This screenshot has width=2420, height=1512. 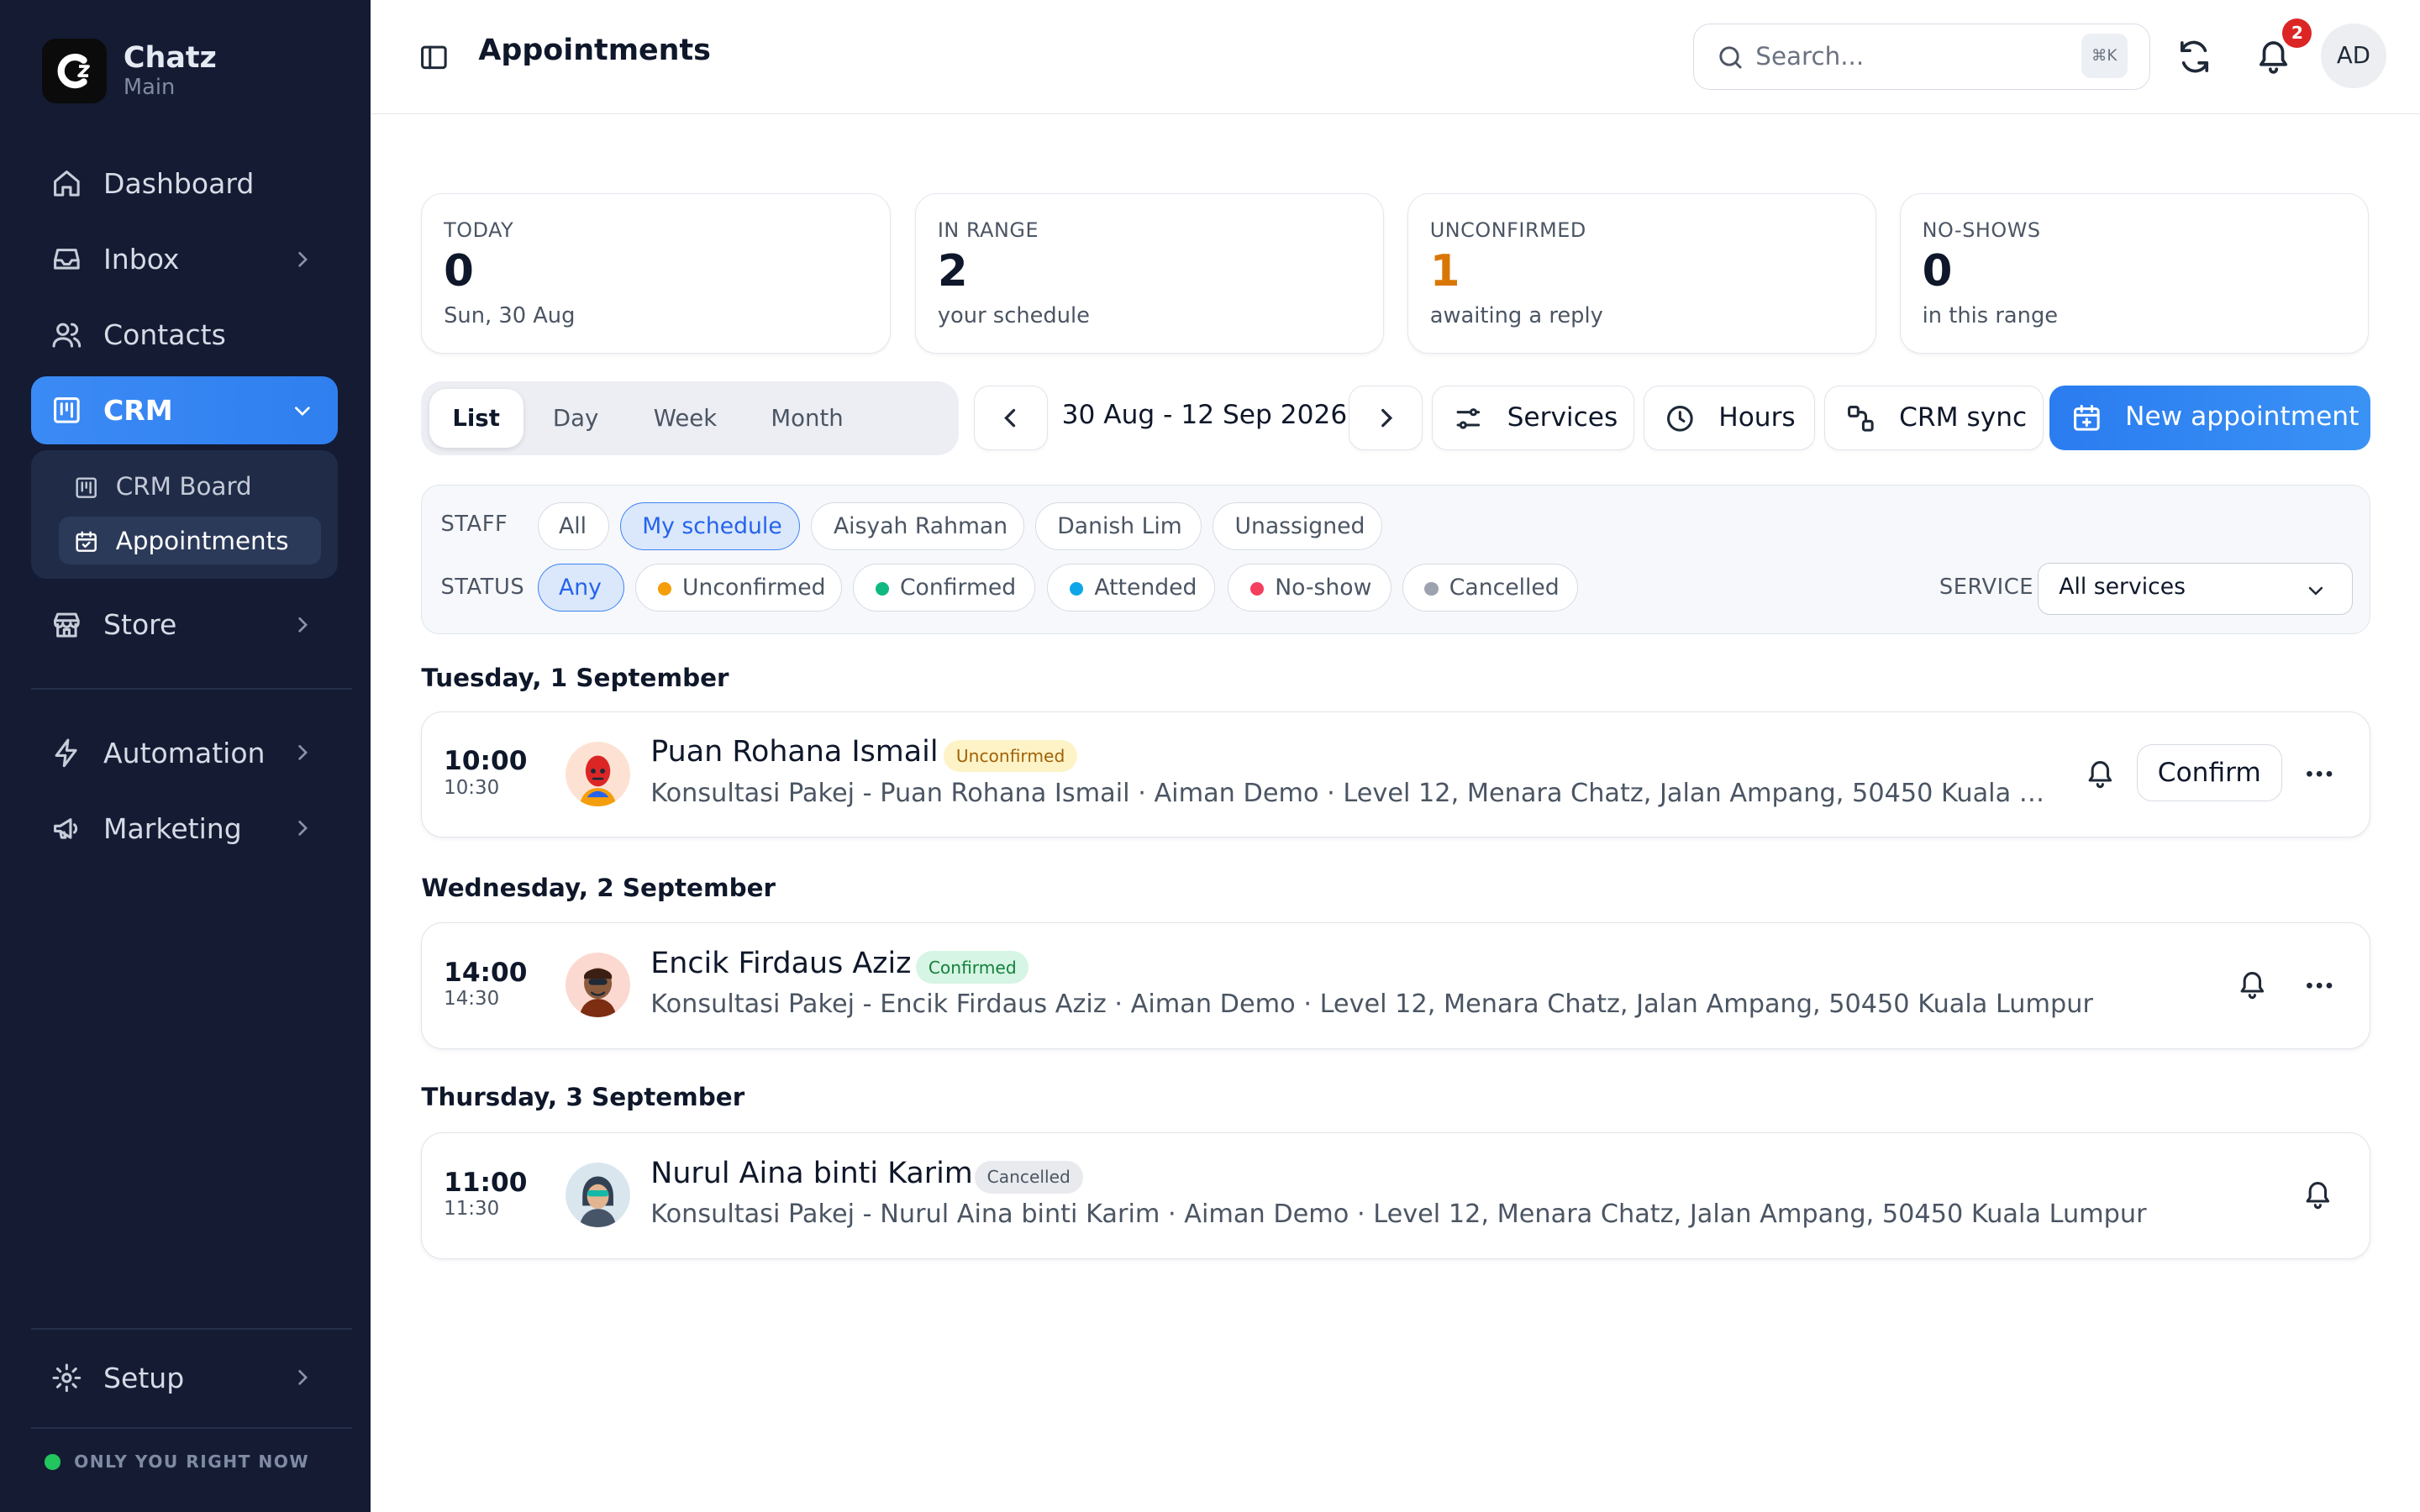 I want to click on sidebar-item-label: Contacts, so click(x=165, y=335).